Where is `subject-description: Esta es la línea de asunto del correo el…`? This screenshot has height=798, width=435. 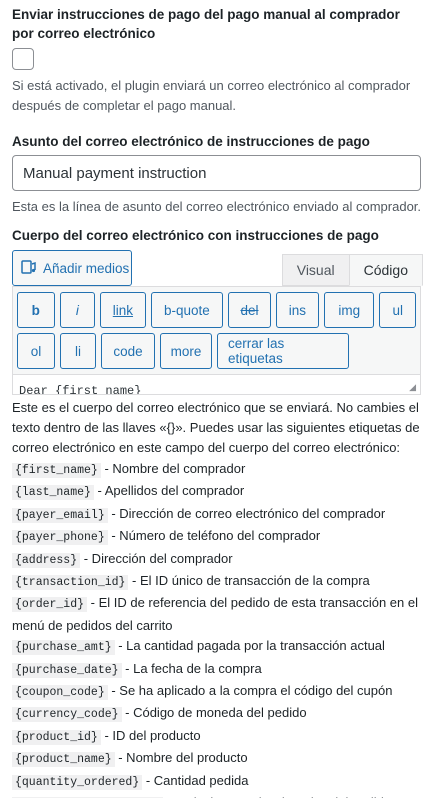 subject-description: Esta es la línea de asunto del correo el… is located at coordinates (217, 206).